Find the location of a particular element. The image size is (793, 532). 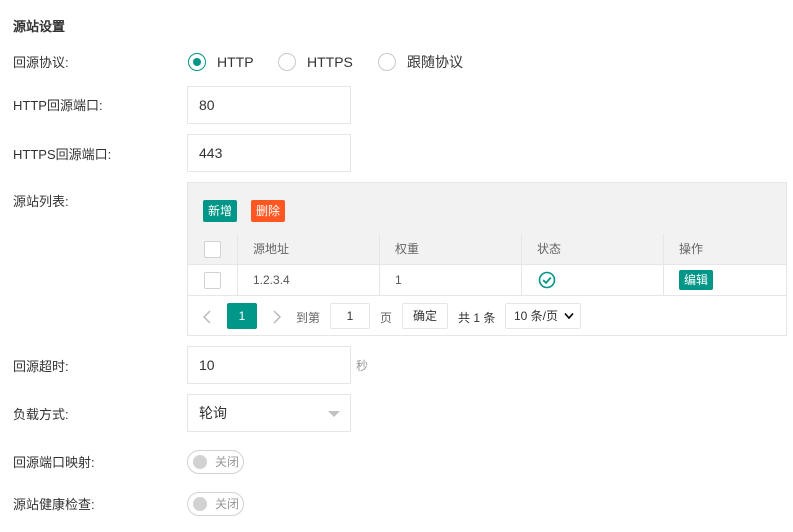

cell-action: 编辑 is located at coordinates (725, 280).